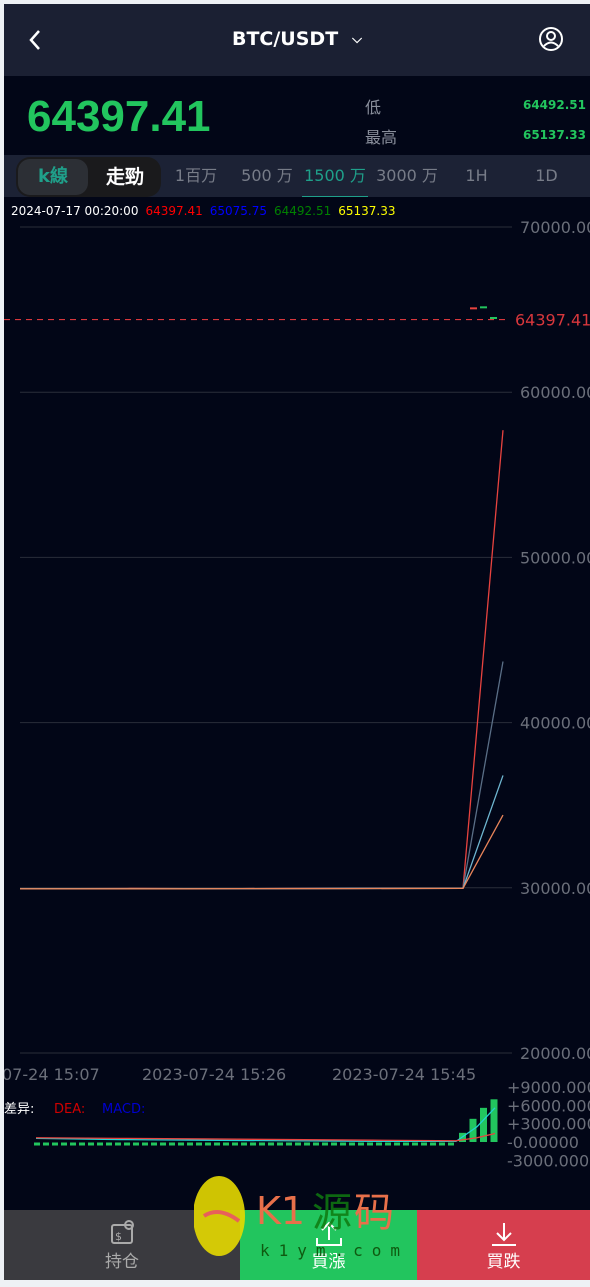 This screenshot has width=590, height=1287. What do you see at coordinates (19, 1109) in the screenshot?
I see `macd-legend-0: 差异:` at bounding box center [19, 1109].